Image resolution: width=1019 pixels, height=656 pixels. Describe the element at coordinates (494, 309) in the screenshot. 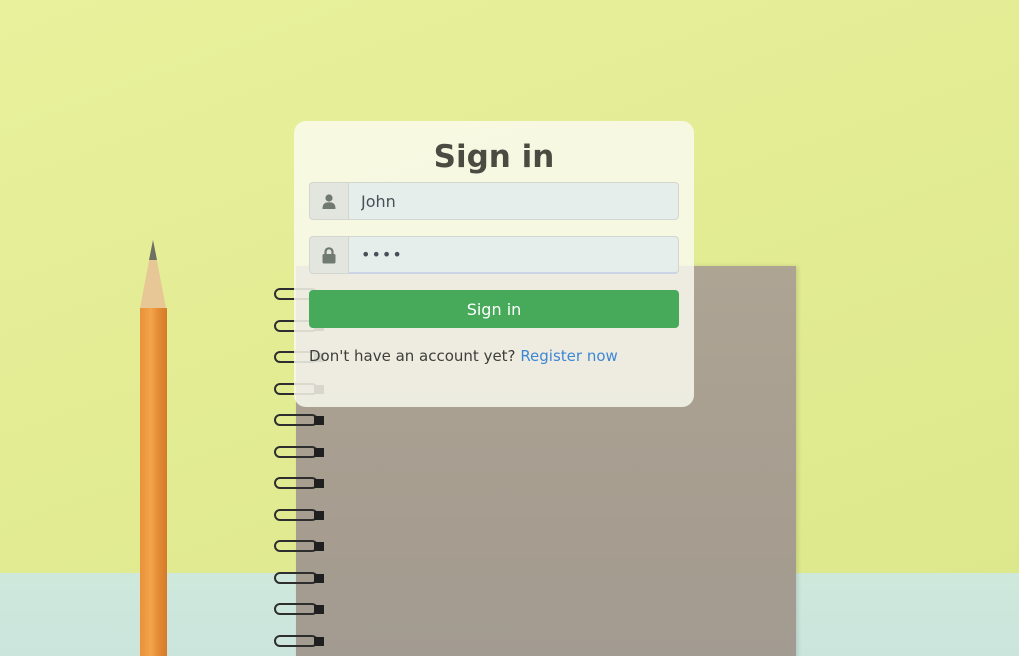

I see `sign-in-button: Sign in` at that location.